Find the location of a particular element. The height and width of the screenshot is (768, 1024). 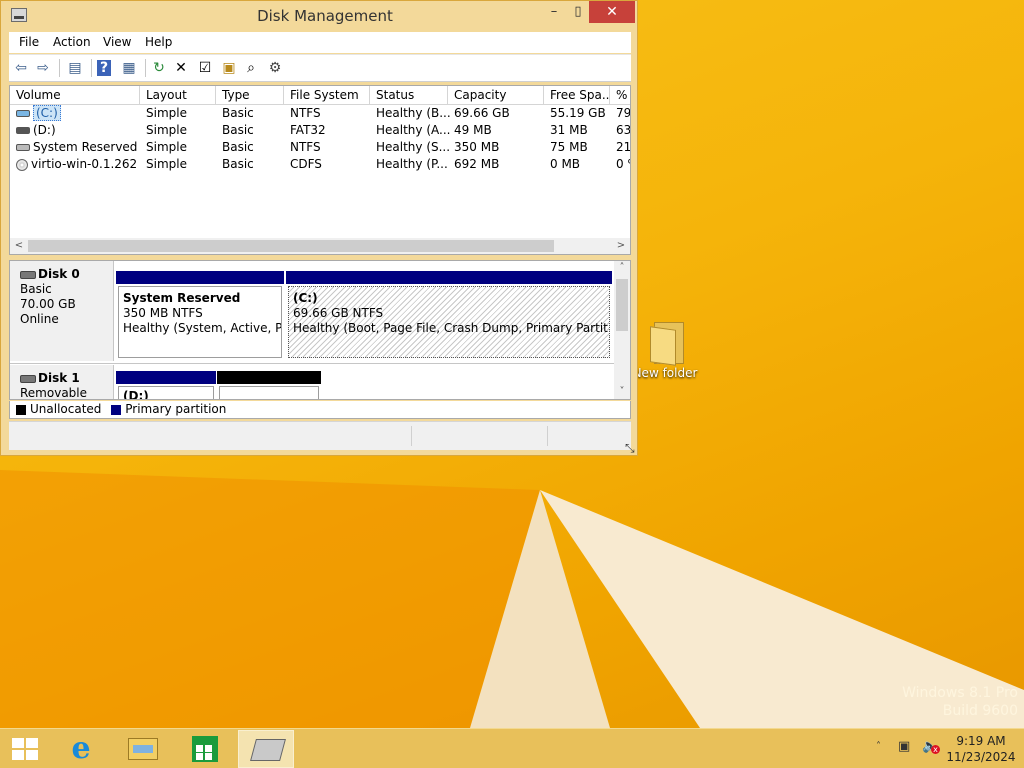

partition-unallocated is located at coordinates (269, 385).